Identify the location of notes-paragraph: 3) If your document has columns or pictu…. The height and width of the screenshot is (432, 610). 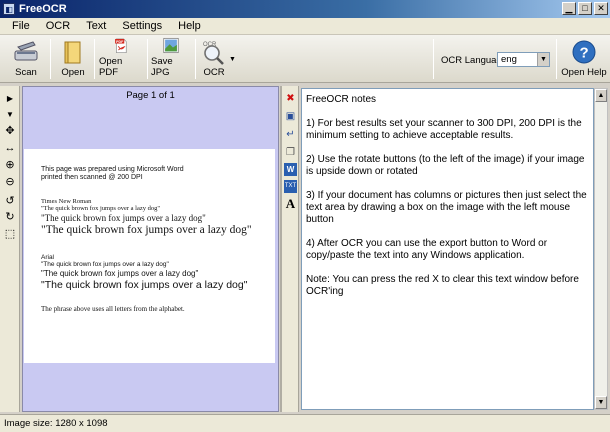
(446, 207).